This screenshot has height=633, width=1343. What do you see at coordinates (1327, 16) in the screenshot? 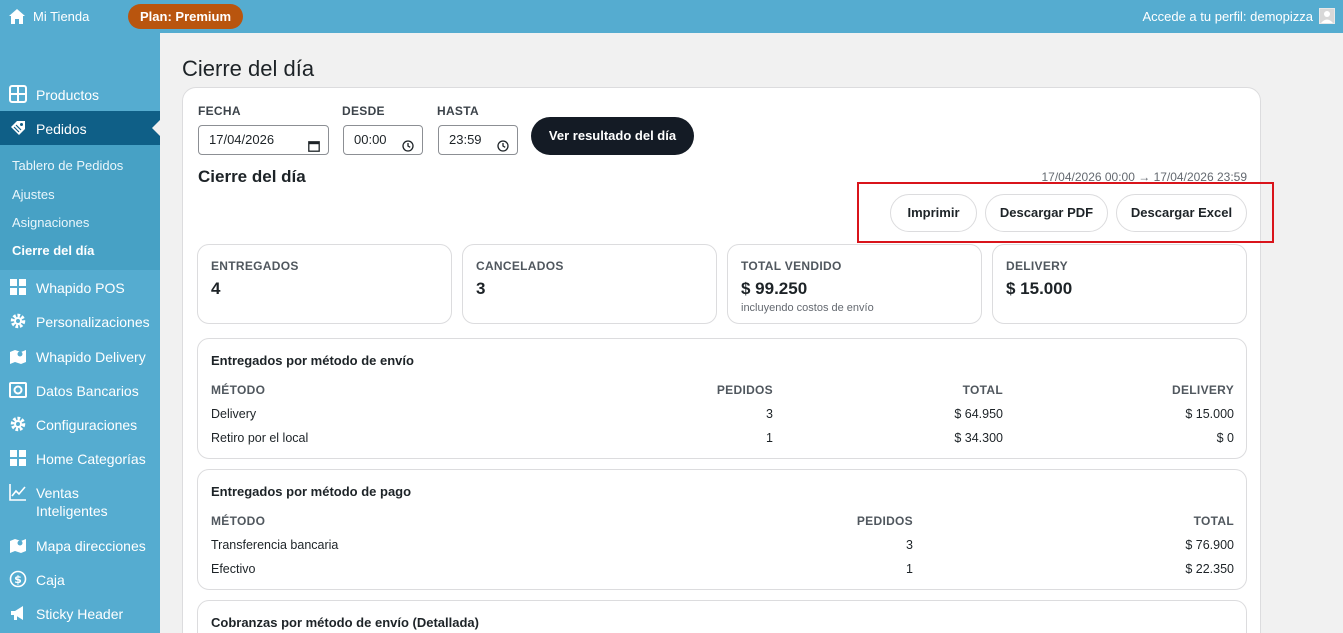
I see `avatar` at bounding box center [1327, 16].